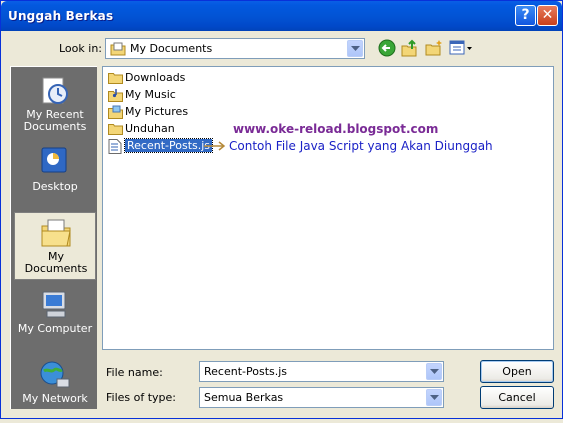 The width and height of the screenshot is (563, 423). I want to click on list-item: Downloads, so click(146, 78).